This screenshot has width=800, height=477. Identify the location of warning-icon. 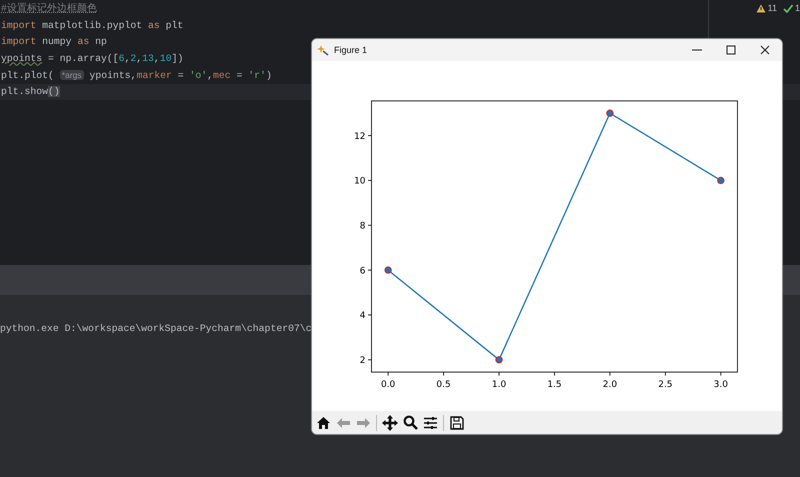
(761, 8).